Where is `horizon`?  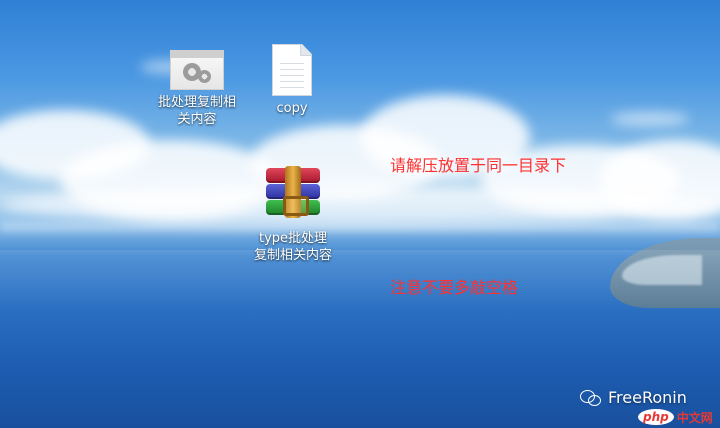 horizon is located at coordinates (360, 227).